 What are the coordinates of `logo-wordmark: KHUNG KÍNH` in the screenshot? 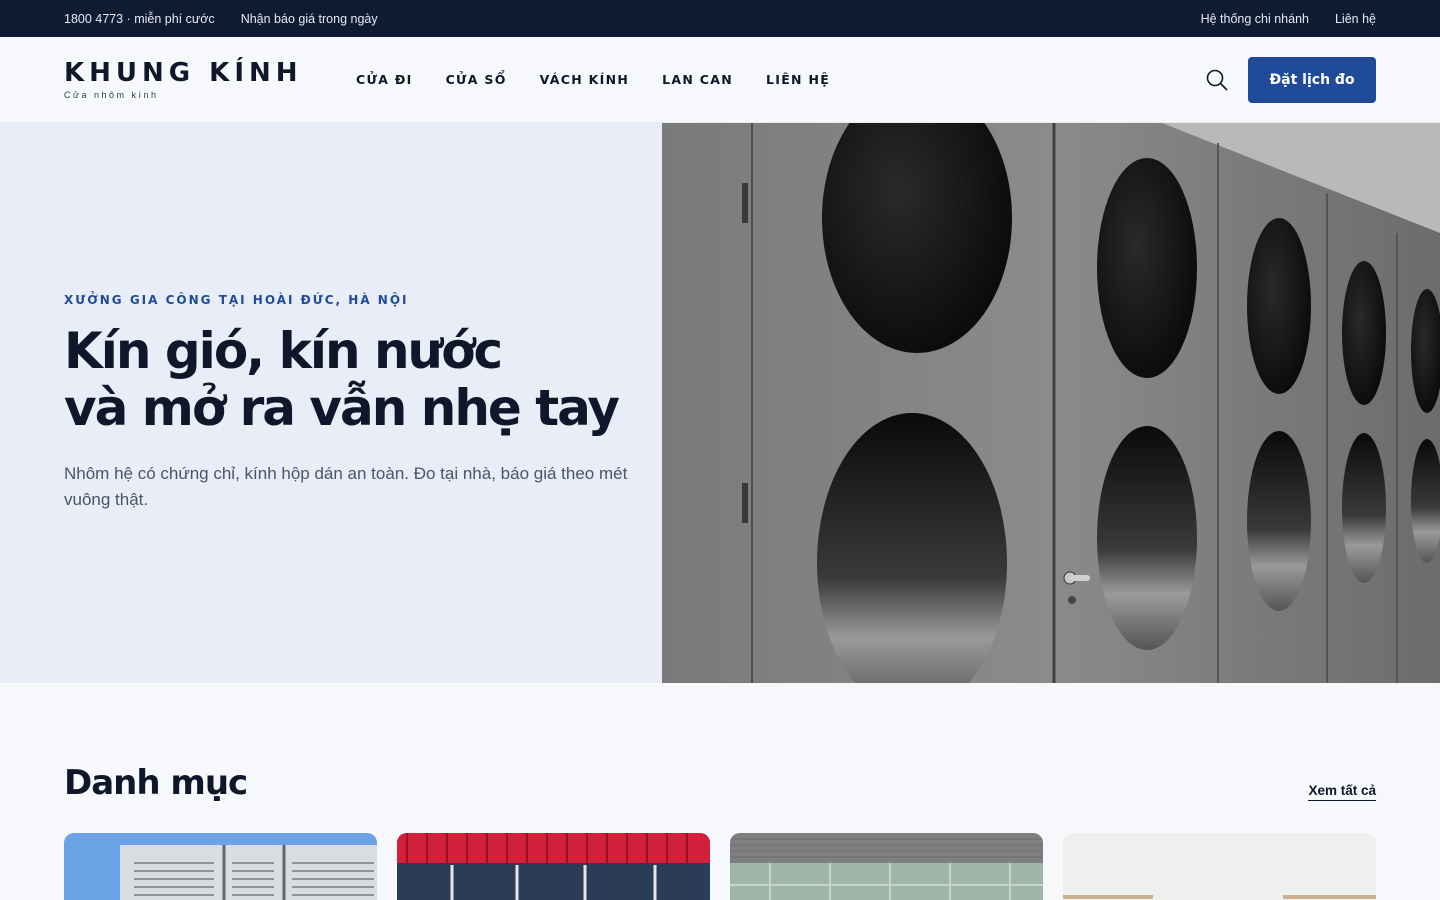 It's located at (183, 73).